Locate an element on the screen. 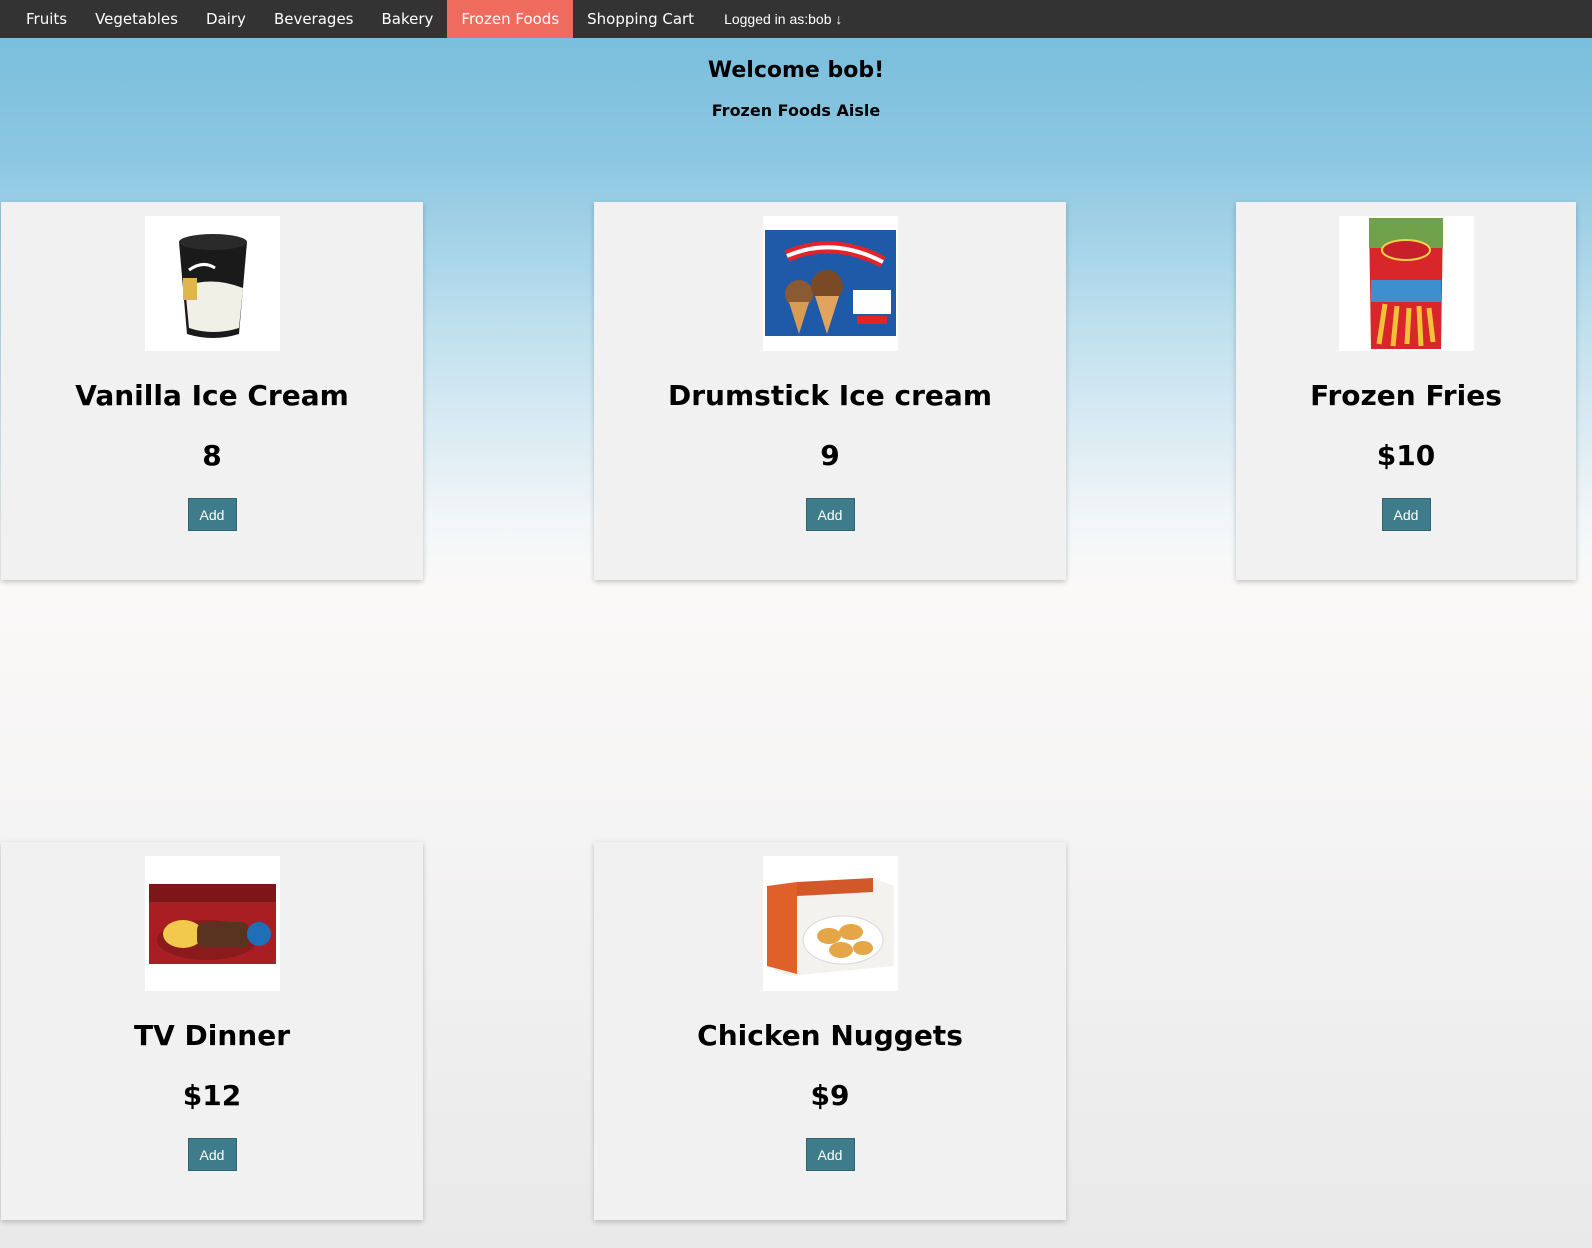 This screenshot has width=1592, height=1248. product-name: TV Dinner is located at coordinates (212, 1035).